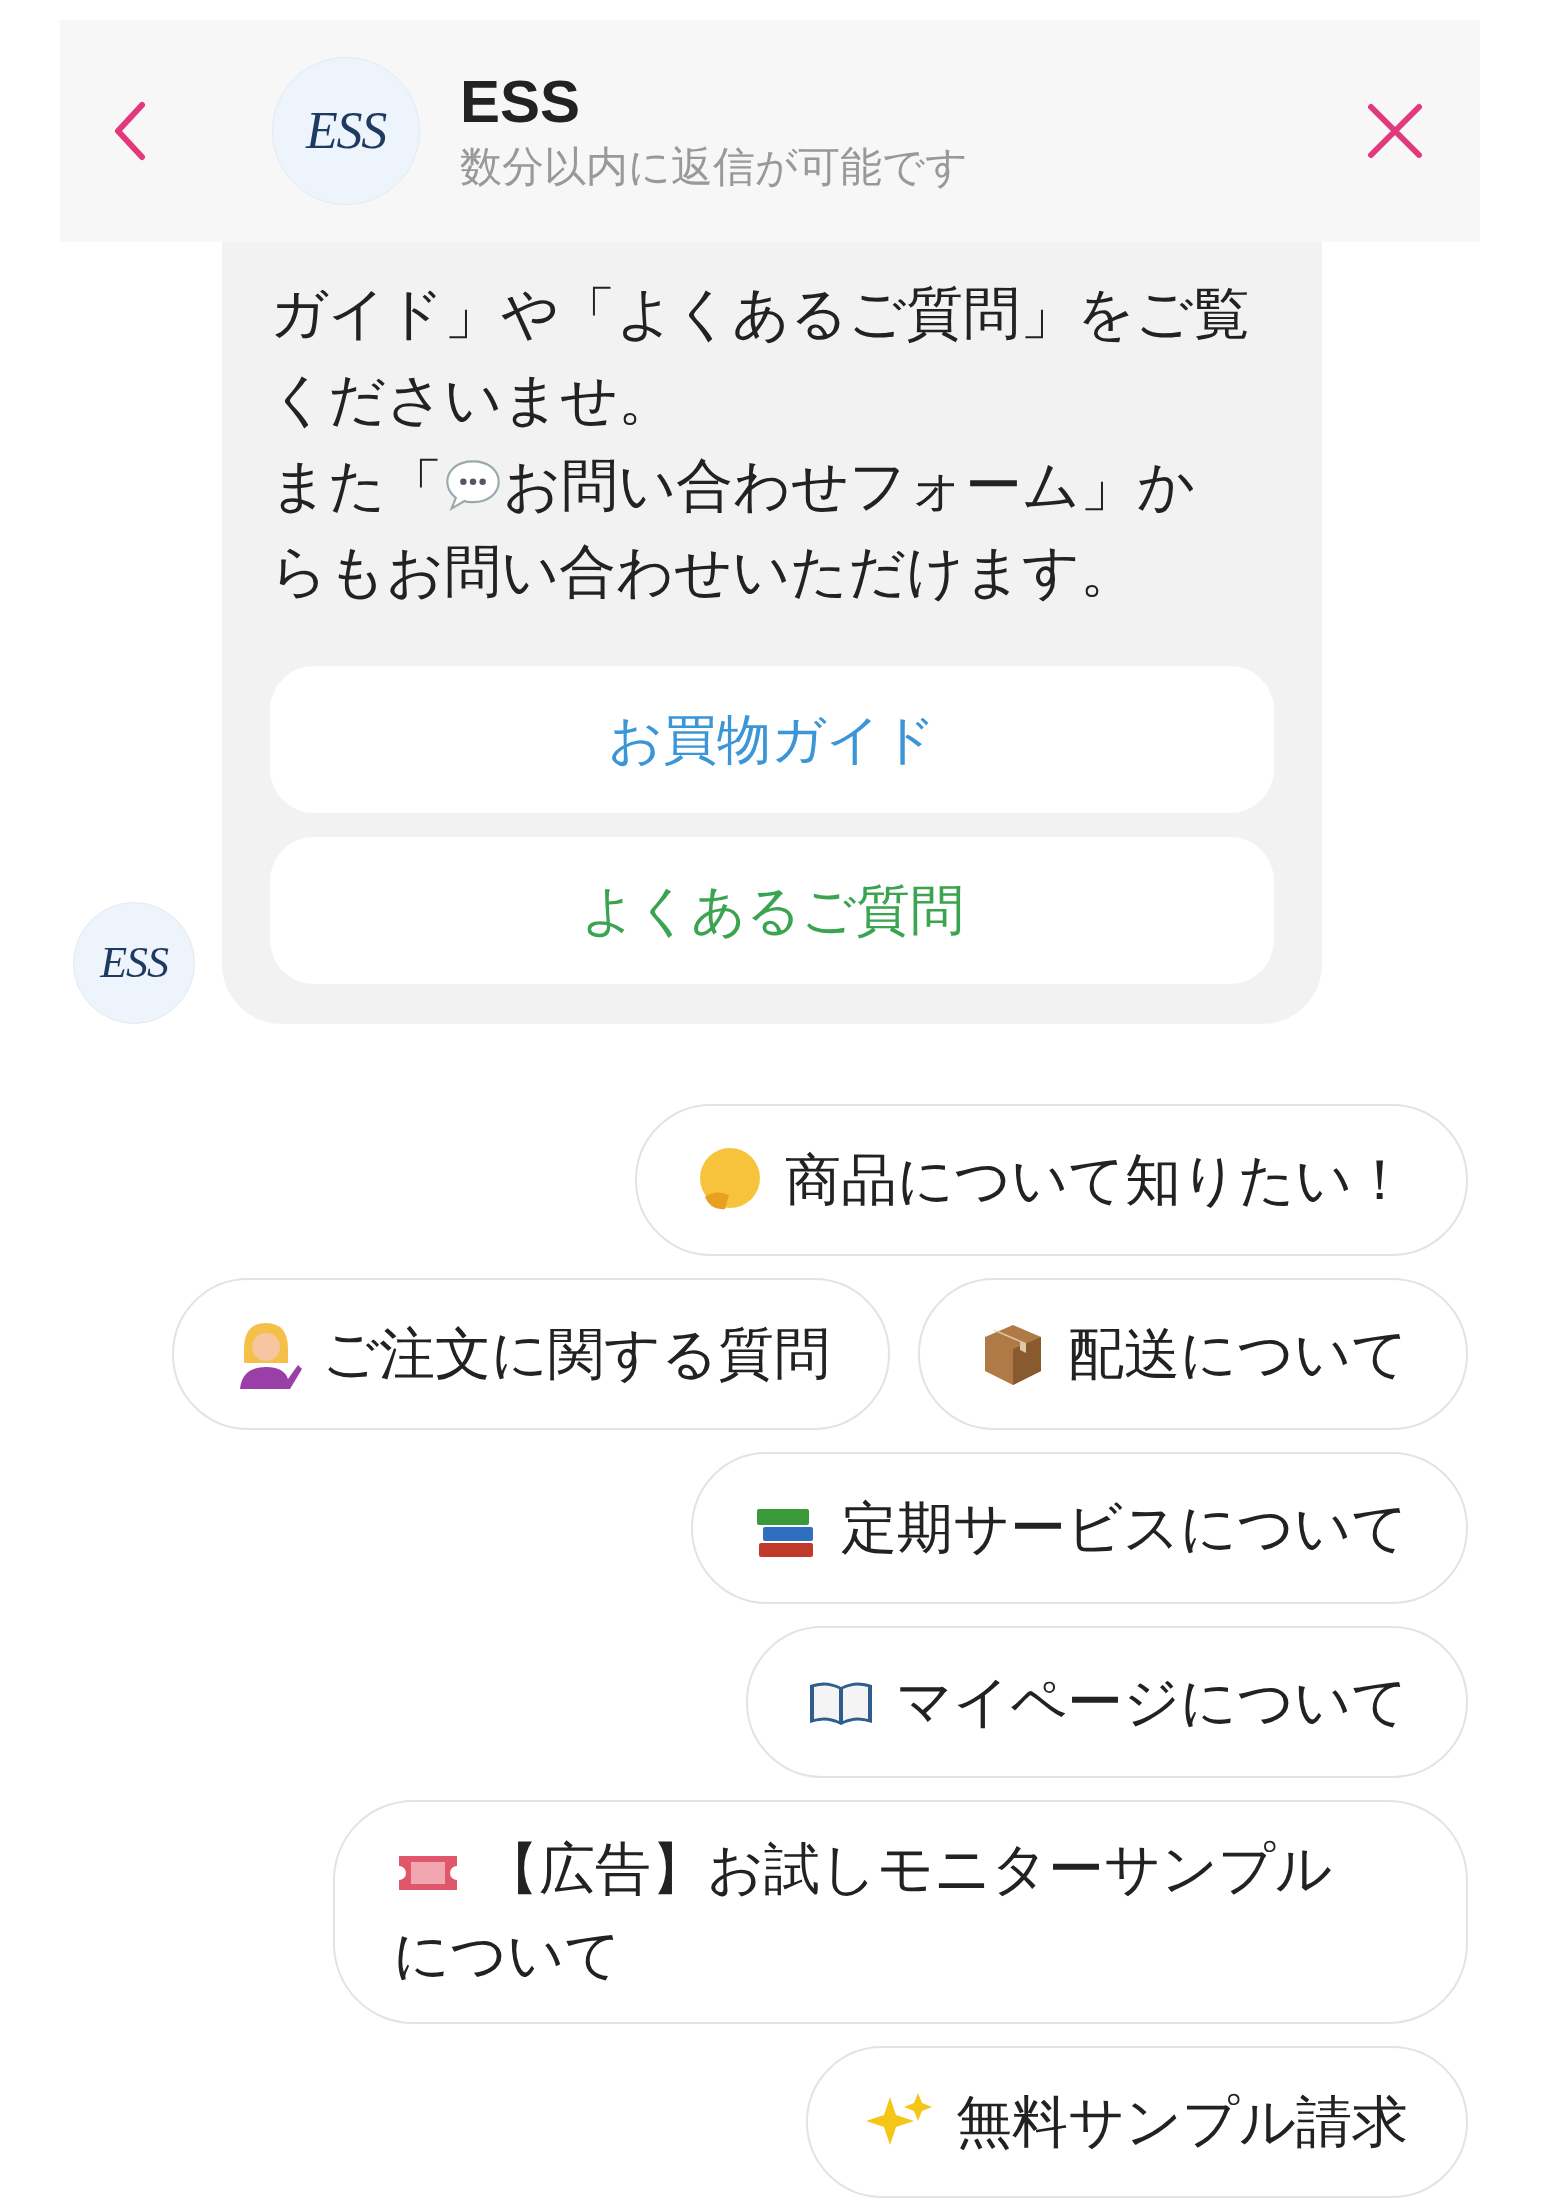  Describe the element at coordinates (356, 485) in the screenshot. I see `message-text: また「` at that location.